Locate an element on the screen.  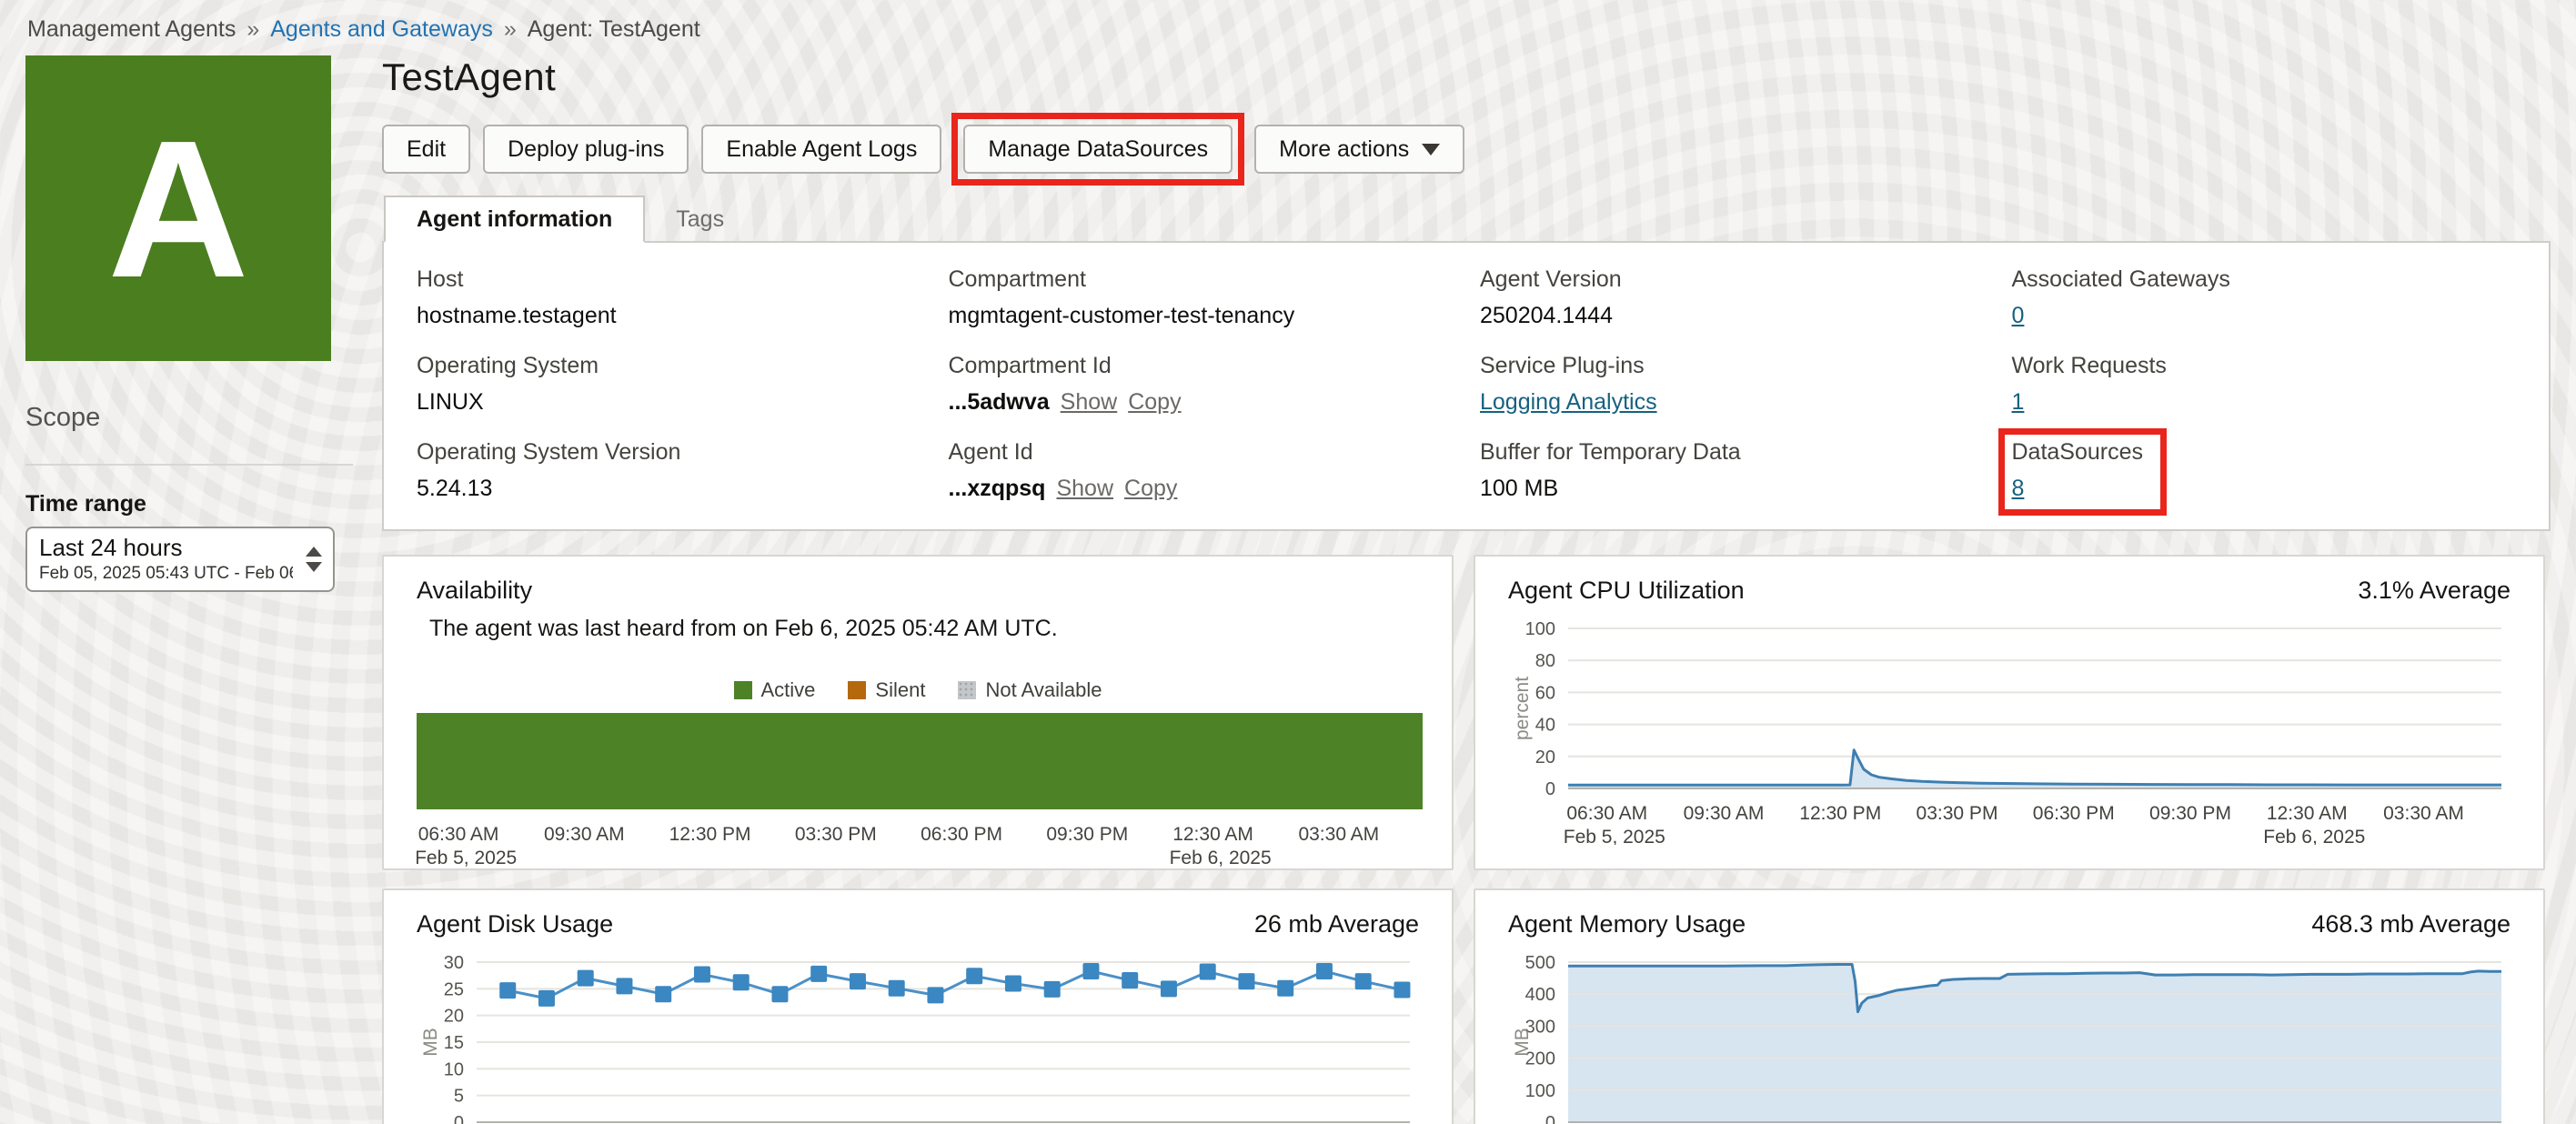
availability-legend: Active Silent Not Available is located at coordinates (918, 690).